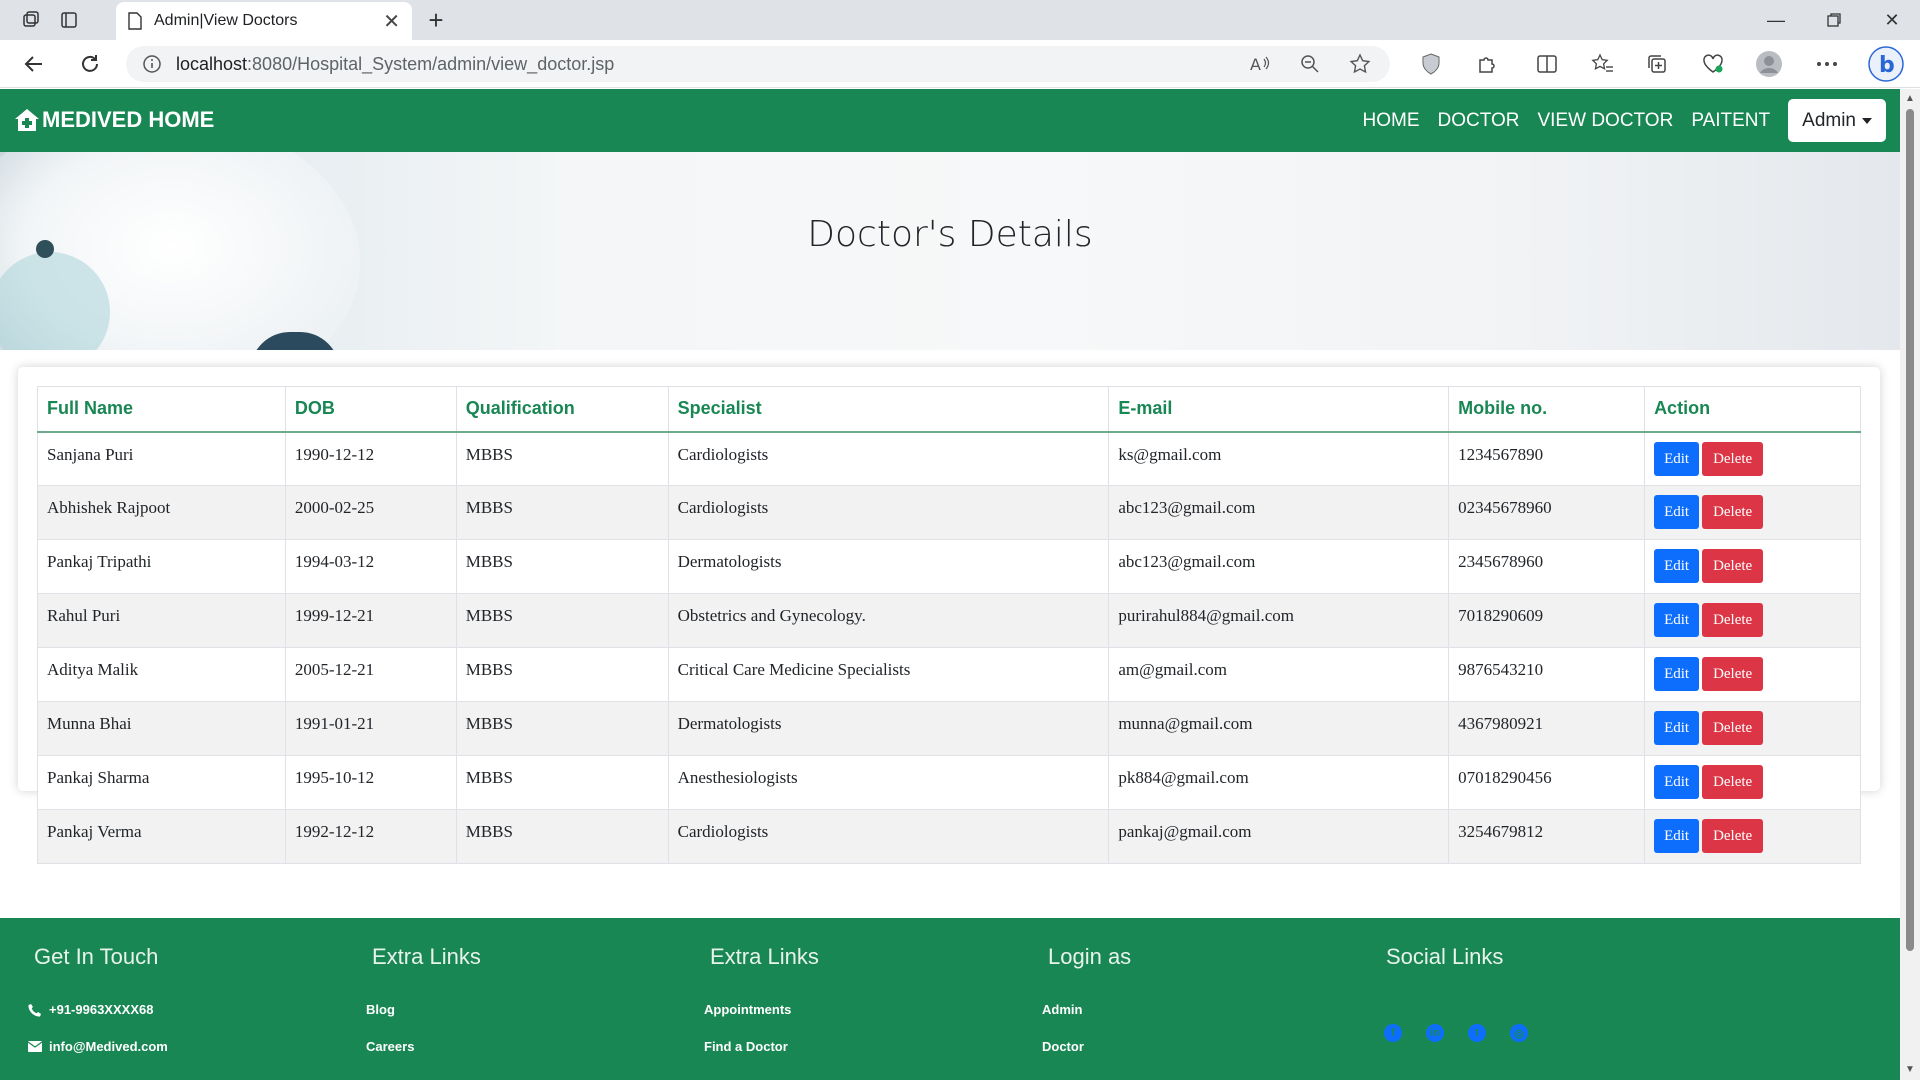 The width and height of the screenshot is (1920, 1080). What do you see at coordinates (98, 1046) in the screenshot?
I see `footer-email: info@Medived.com` at bounding box center [98, 1046].